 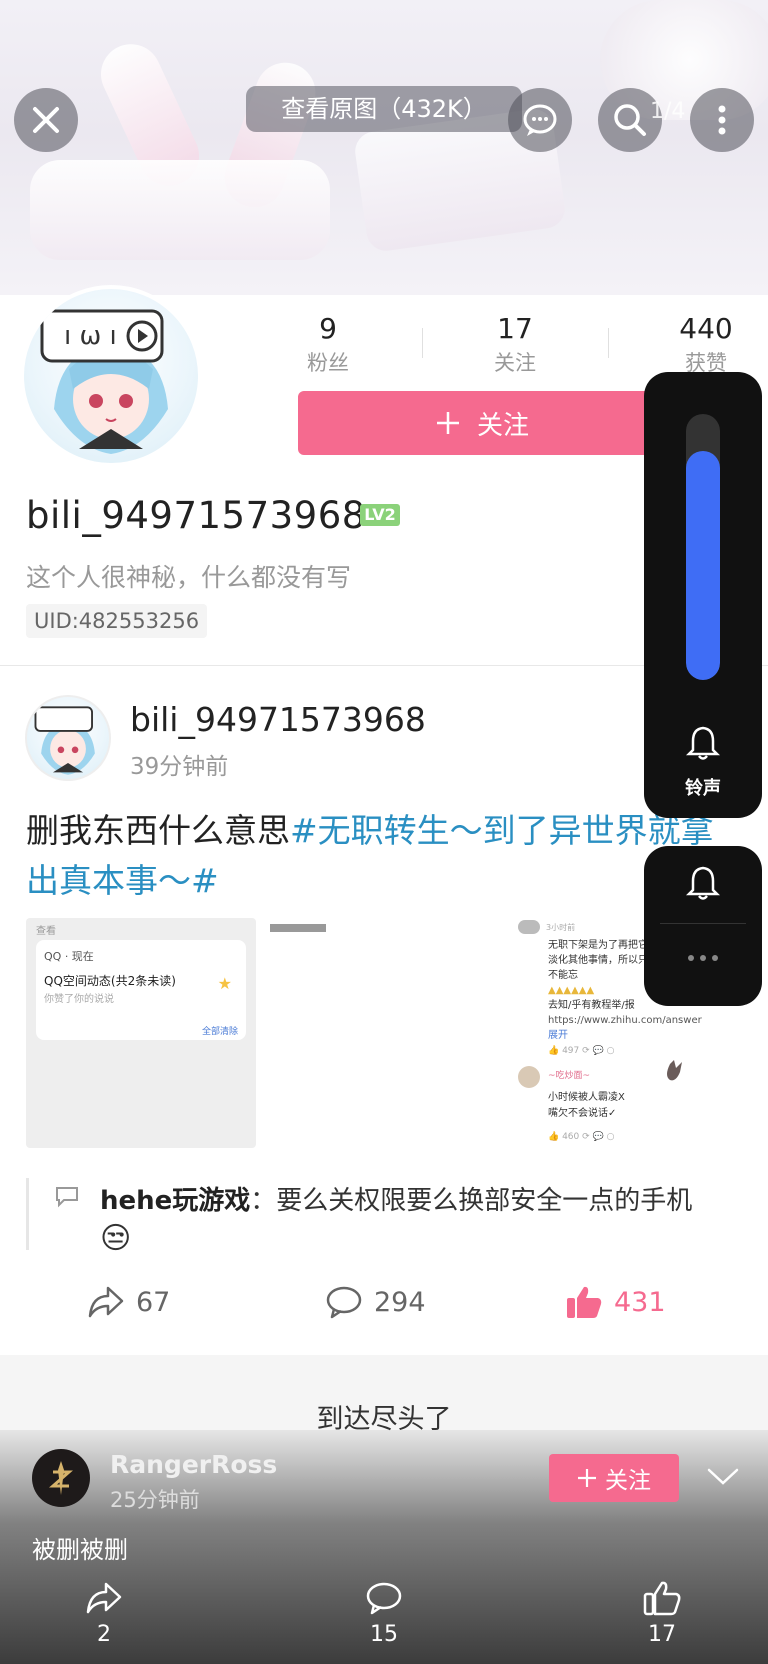 I want to click on more-button, so click(x=722, y=120).